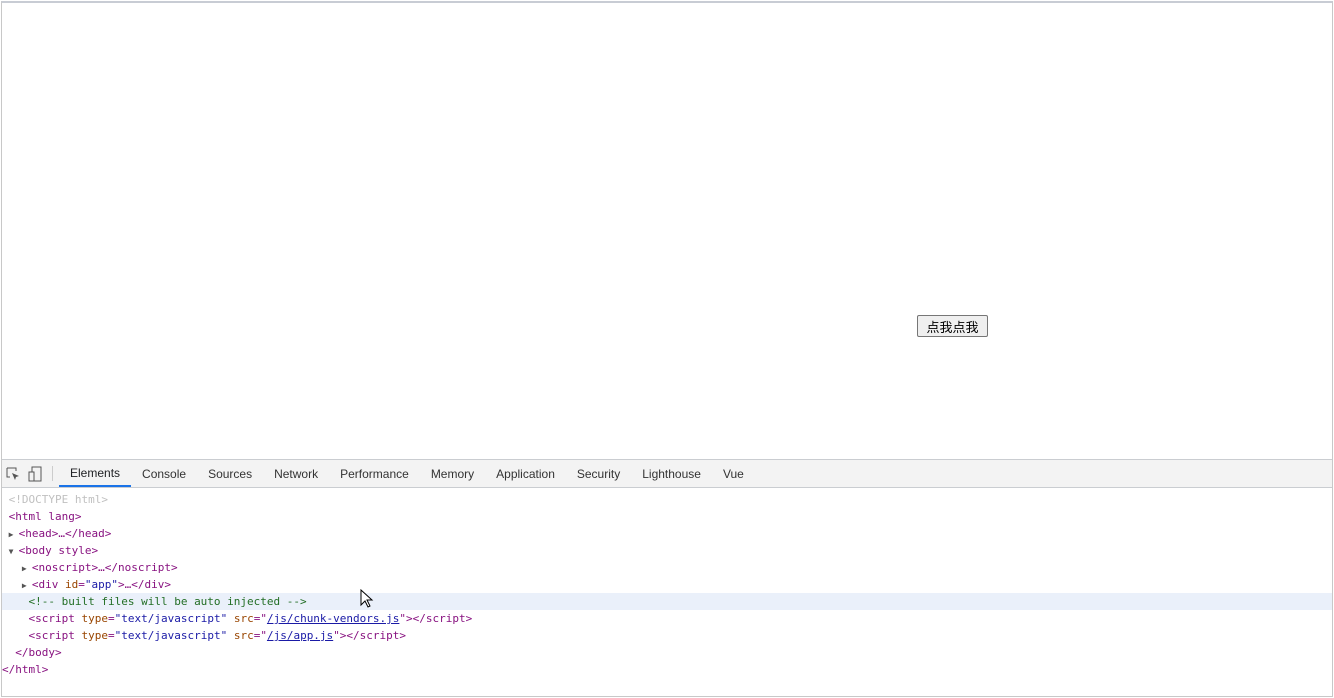 This screenshot has width=1334, height=698. Describe the element at coordinates (667, 550) in the screenshot. I see `dom-node-body: ▼ <body style>` at that location.